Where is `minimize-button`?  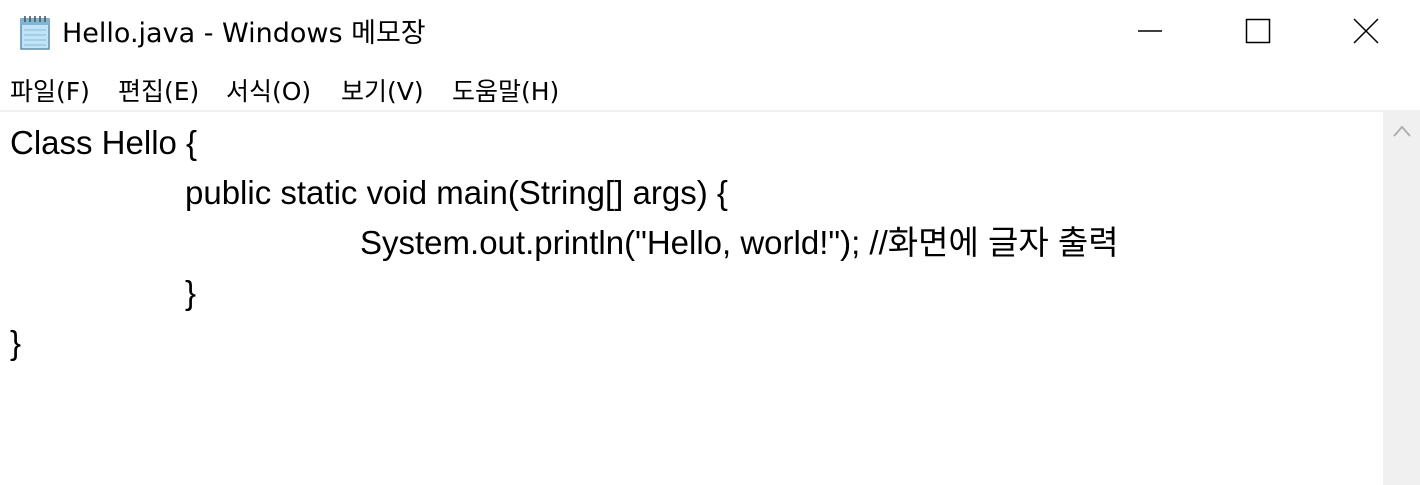
minimize-button is located at coordinates (1150, 33).